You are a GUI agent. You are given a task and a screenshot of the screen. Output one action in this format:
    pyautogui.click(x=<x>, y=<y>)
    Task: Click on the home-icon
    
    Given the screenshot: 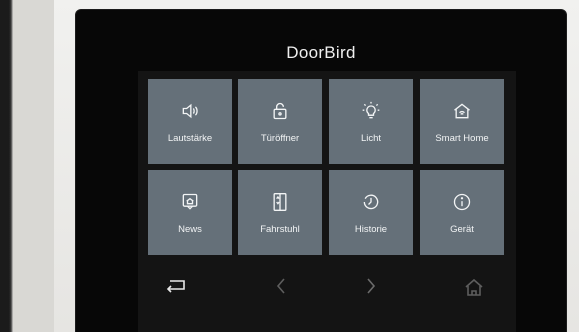 What is the action you would take?
    pyautogui.click(x=474, y=287)
    